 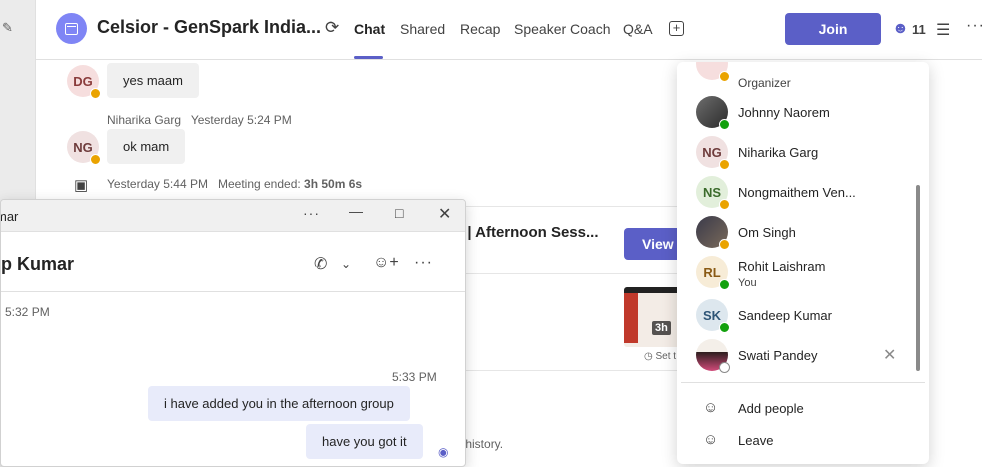 I want to click on tab-chat: Chat, so click(x=369, y=29).